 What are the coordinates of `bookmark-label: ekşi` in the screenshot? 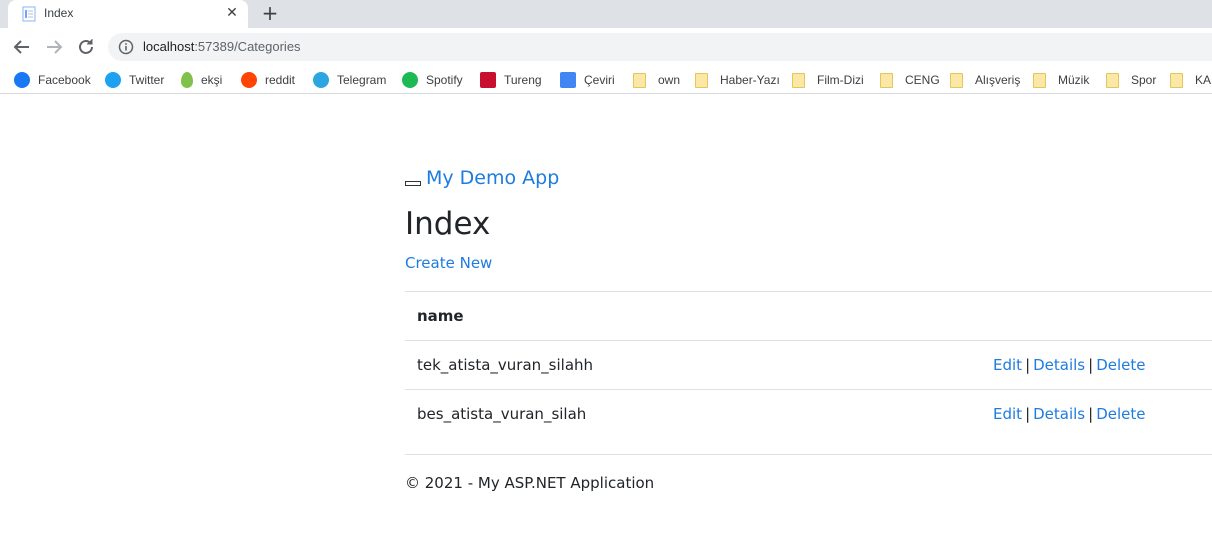 It's located at (212, 80).